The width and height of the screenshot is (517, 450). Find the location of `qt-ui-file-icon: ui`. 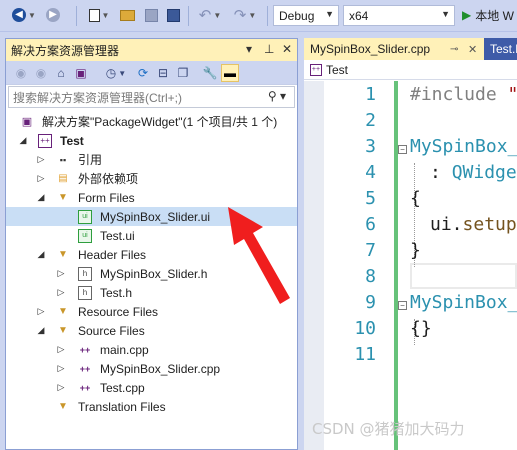

qt-ui-file-icon: ui is located at coordinates (85, 235).